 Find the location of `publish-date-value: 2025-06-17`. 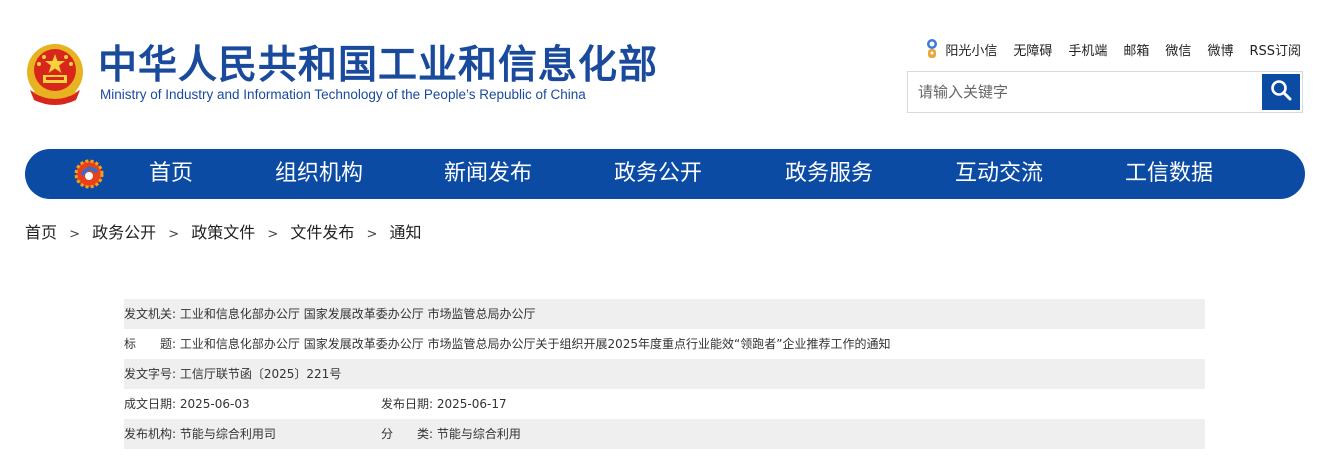

publish-date-value: 2025-06-17 is located at coordinates (471, 404).